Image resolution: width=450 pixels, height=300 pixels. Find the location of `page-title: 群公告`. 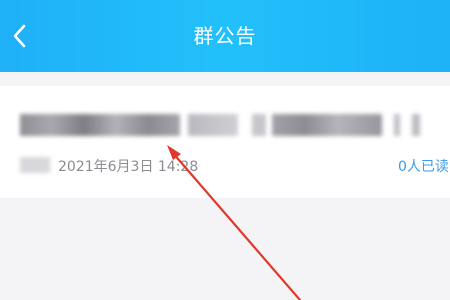

page-title: 群公告 is located at coordinates (225, 36).